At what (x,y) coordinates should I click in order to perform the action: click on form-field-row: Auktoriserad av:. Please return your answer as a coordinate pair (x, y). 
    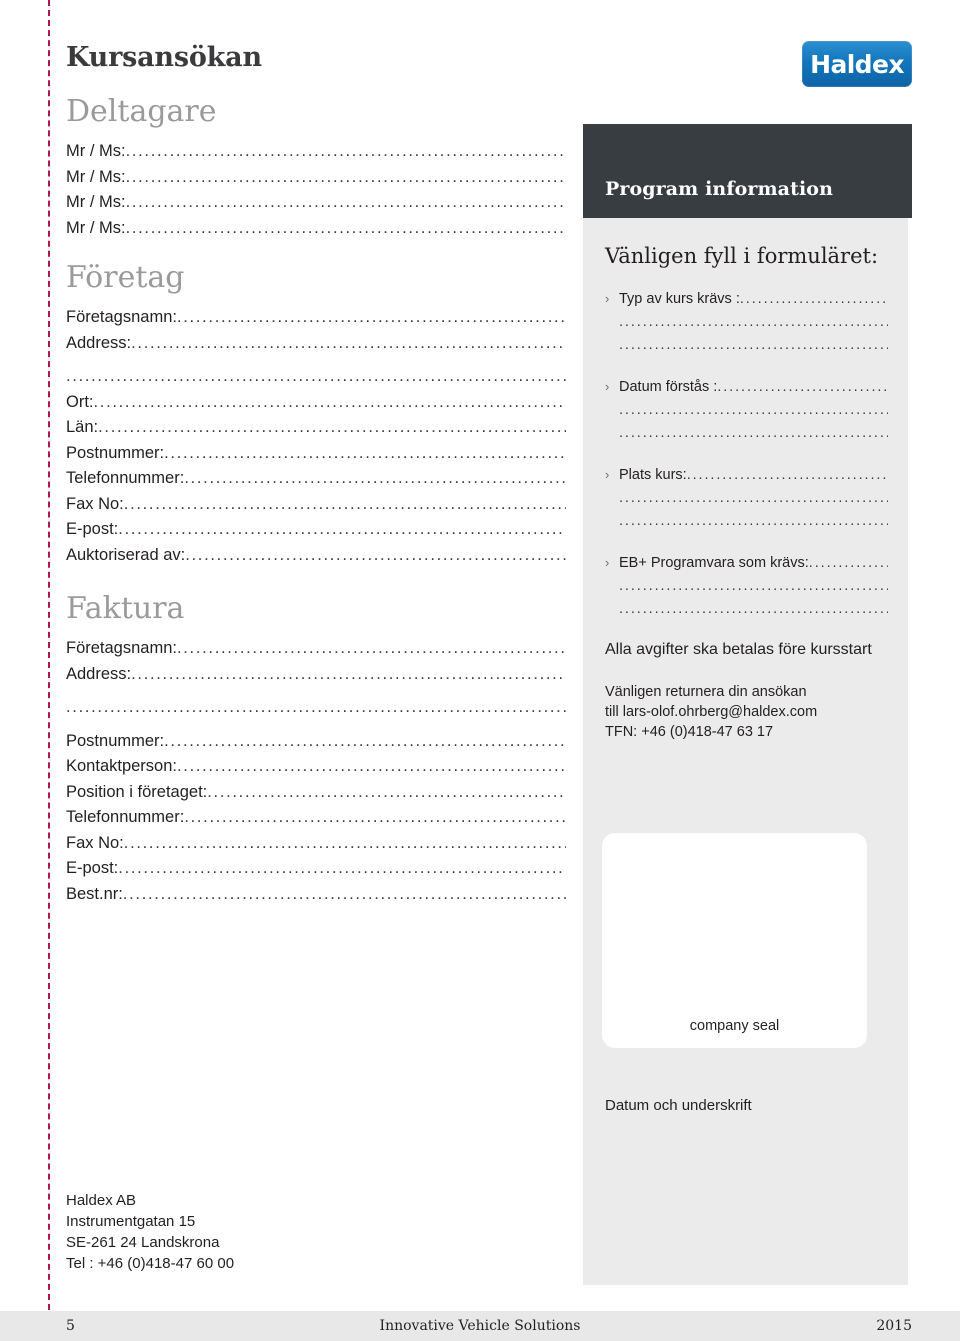
    Looking at the image, I should click on (316, 556).